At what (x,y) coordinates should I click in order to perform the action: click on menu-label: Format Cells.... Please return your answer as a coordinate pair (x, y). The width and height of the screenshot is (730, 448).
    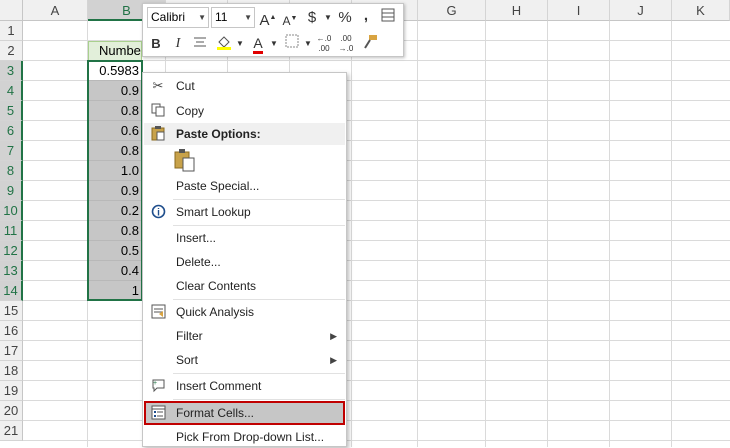
    Looking at the image, I should click on (215, 413).